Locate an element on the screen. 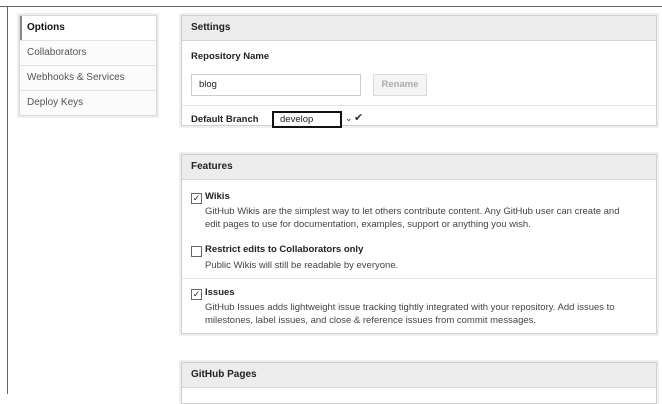  sidebar-item-label: Collaborators is located at coordinates (57, 52).